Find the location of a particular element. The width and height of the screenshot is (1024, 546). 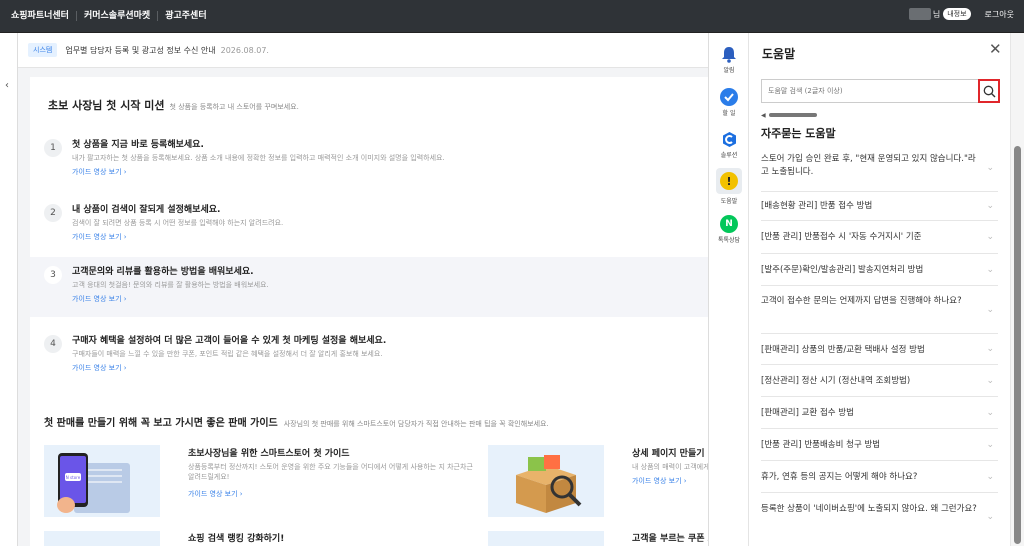

faq-item: [반품 관리] 반품배송비 청구 방법 ⌄ is located at coordinates (879, 445).